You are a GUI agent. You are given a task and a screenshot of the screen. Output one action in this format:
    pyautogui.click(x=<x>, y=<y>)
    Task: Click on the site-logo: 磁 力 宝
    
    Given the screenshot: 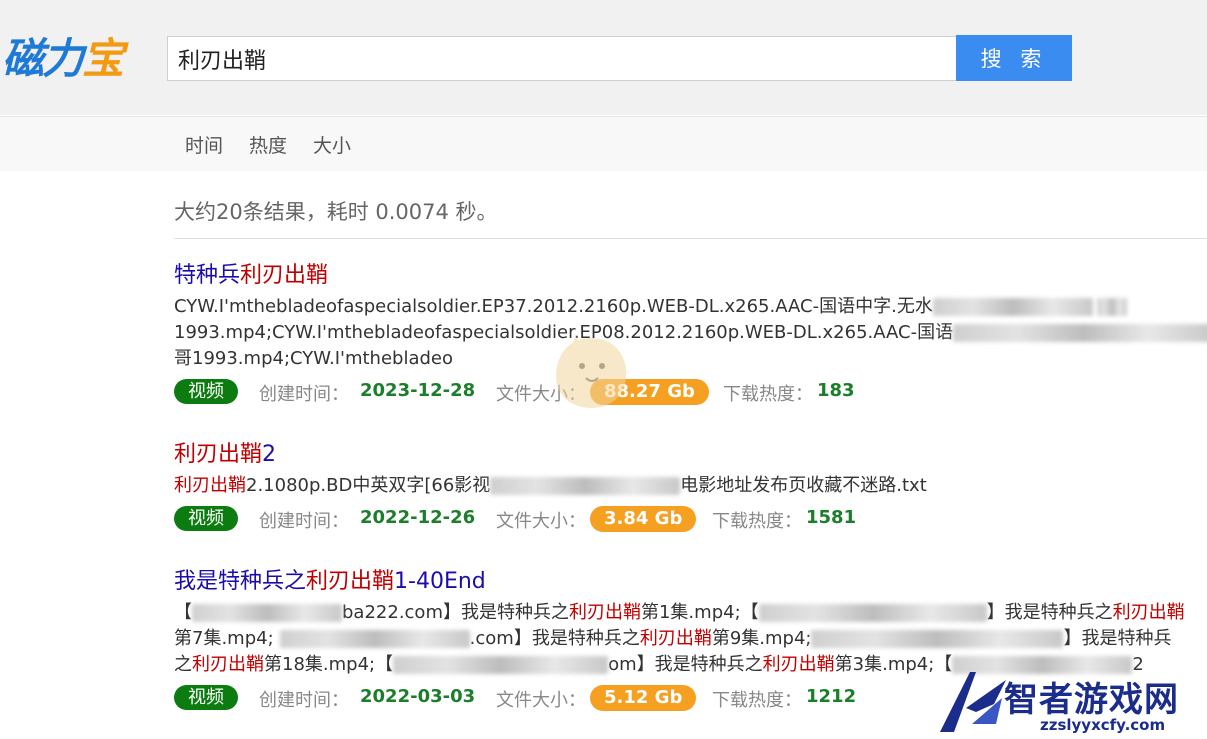 What is the action you would take?
    pyautogui.click(x=63, y=59)
    